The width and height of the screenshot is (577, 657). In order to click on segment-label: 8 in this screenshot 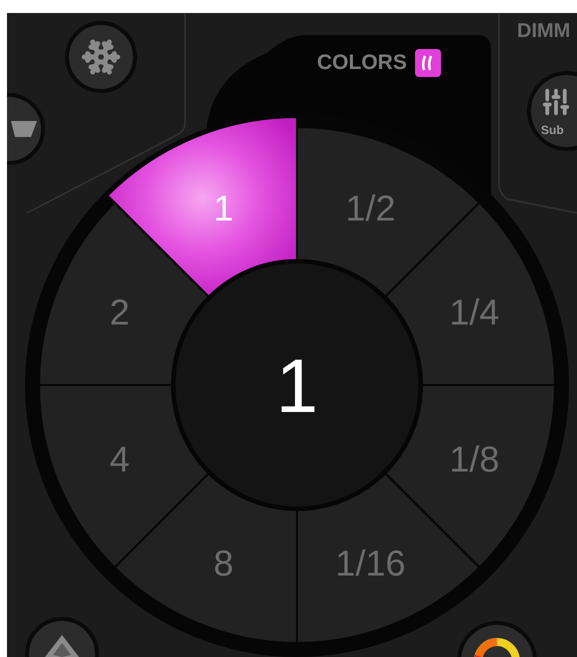, I will do `click(224, 563)`.